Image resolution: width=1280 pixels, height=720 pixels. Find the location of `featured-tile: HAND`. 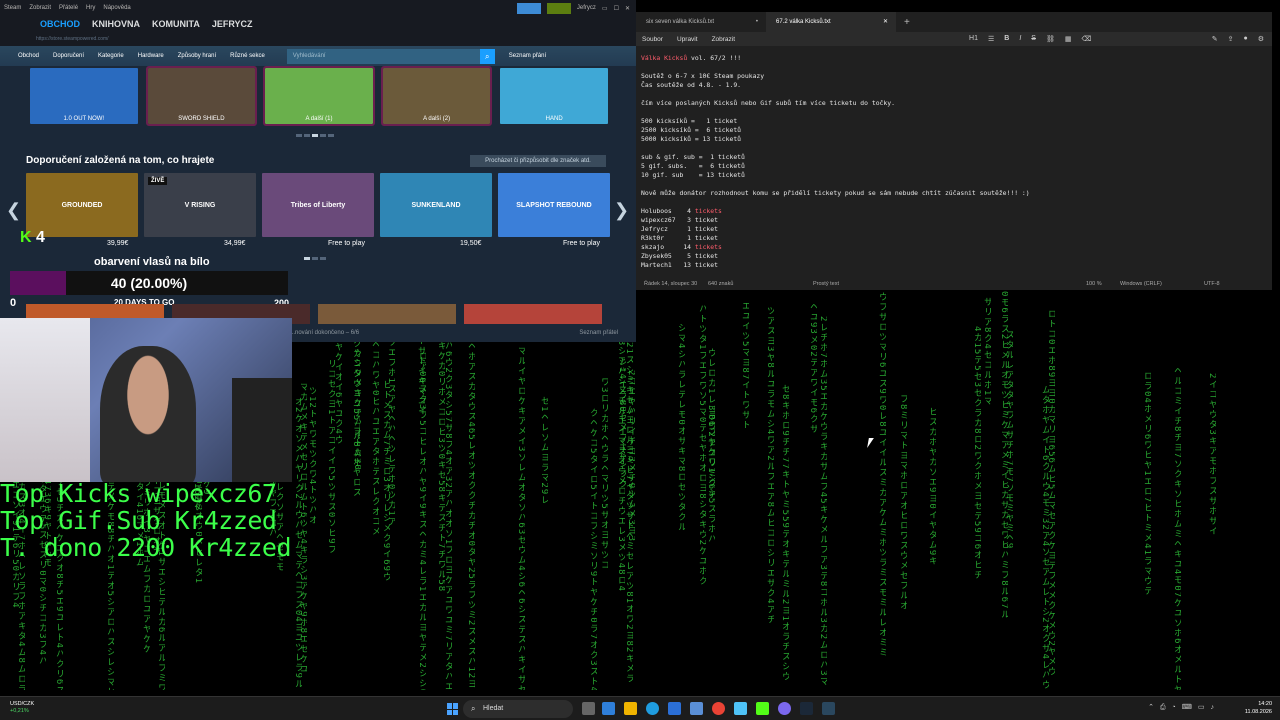

featured-tile: HAND is located at coordinates (554, 96).